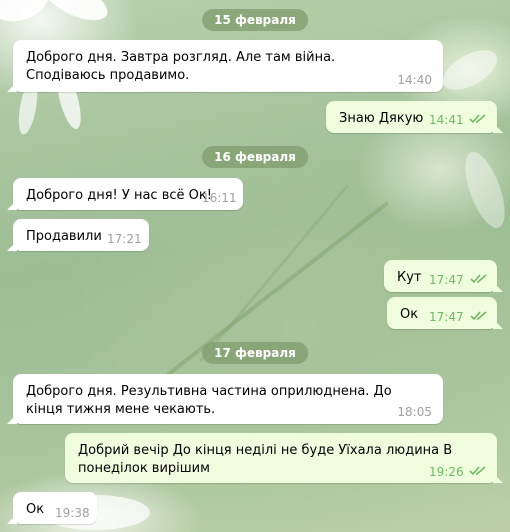 The width and height of the screenshot is (510, 532). I want to click on message-outgoing: Знаю Дякую 14:41, so click(414, 117).